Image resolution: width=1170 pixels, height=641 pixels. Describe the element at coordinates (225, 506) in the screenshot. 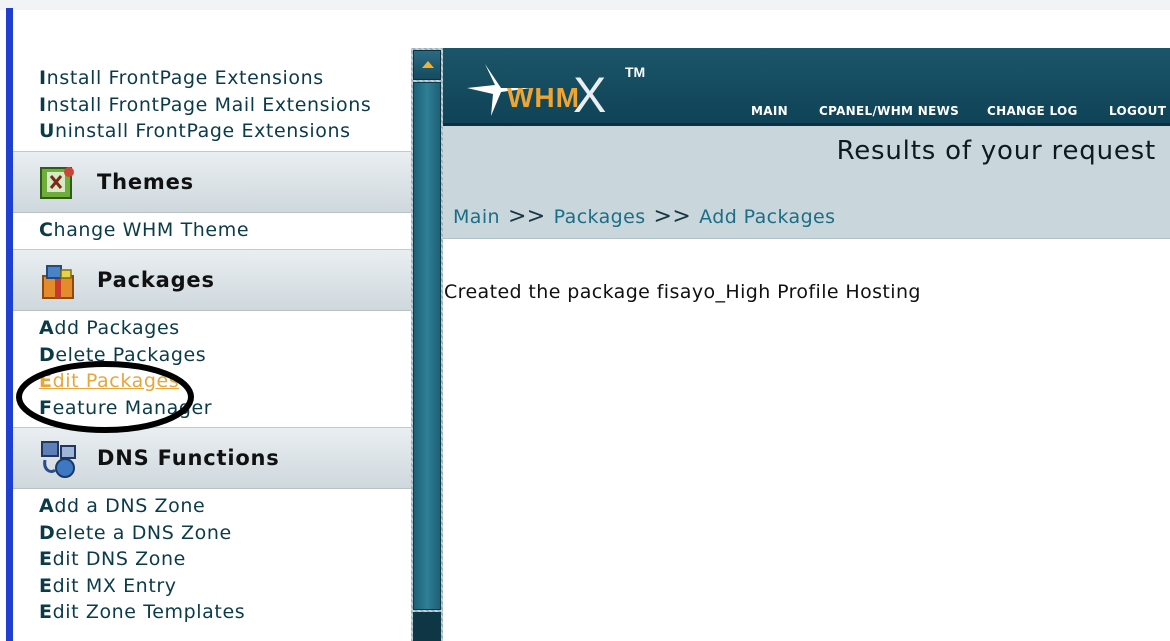

I see `add-dns-zone-link: Add a DNS Zone` at that location.